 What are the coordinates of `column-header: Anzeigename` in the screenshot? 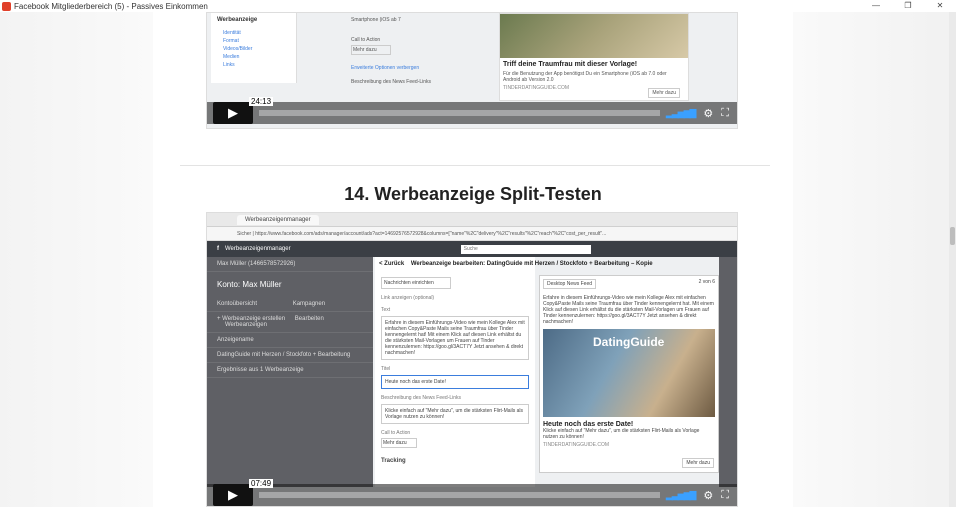 It's located at (290, 340).